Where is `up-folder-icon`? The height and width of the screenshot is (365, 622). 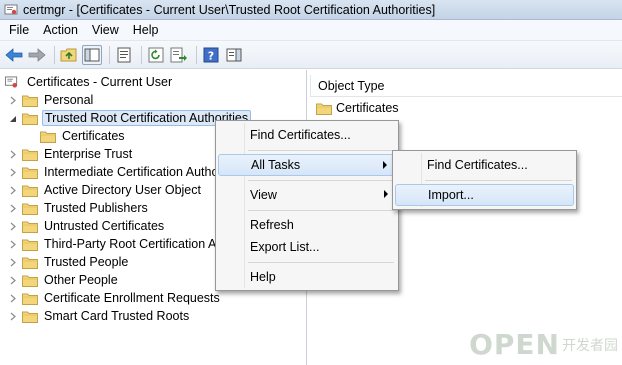
up-folder-icon is located at coordinates (69, 55).